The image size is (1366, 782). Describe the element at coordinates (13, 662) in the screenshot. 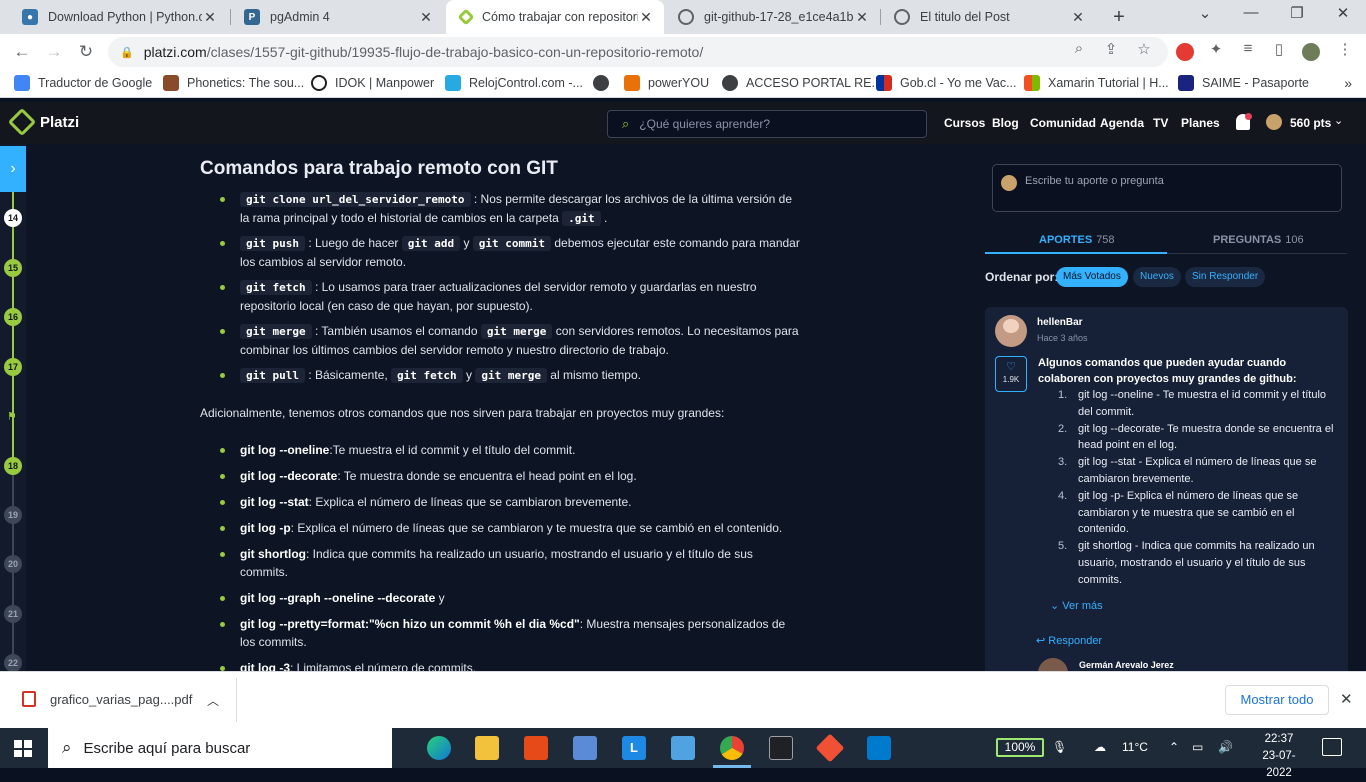

I see `rail-step-22: 22` at that location.